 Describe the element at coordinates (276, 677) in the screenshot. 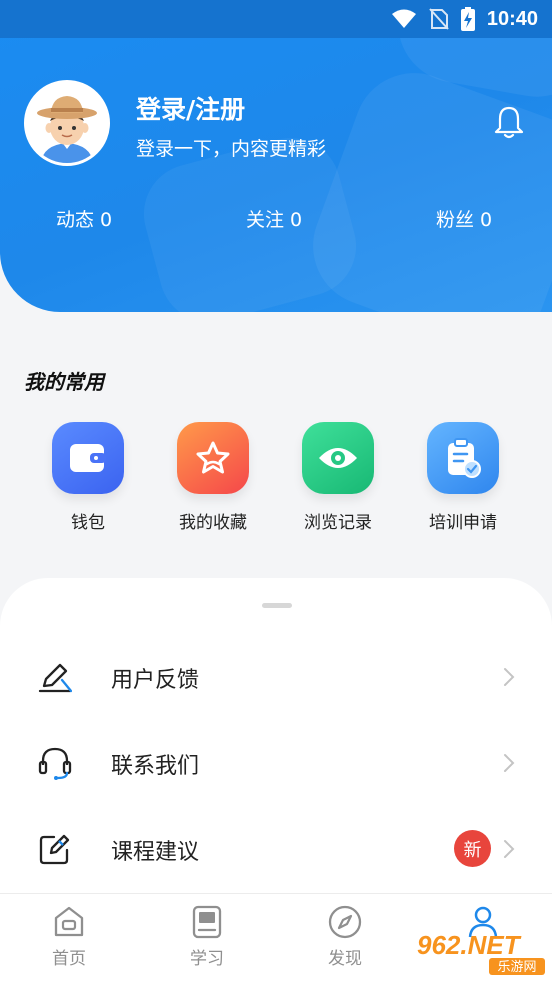

I see `menu-item-feedback: 用户反馈` at that location.